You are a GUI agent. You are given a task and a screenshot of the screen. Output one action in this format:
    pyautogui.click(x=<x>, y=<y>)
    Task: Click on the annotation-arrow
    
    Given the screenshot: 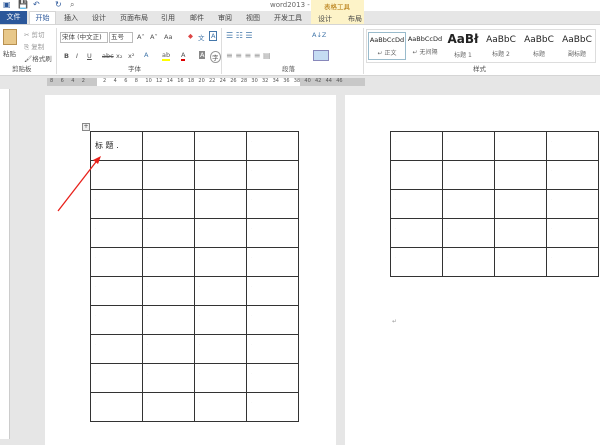 What is the action you would take?
    pyautogui.click(x=79, y=184)
    